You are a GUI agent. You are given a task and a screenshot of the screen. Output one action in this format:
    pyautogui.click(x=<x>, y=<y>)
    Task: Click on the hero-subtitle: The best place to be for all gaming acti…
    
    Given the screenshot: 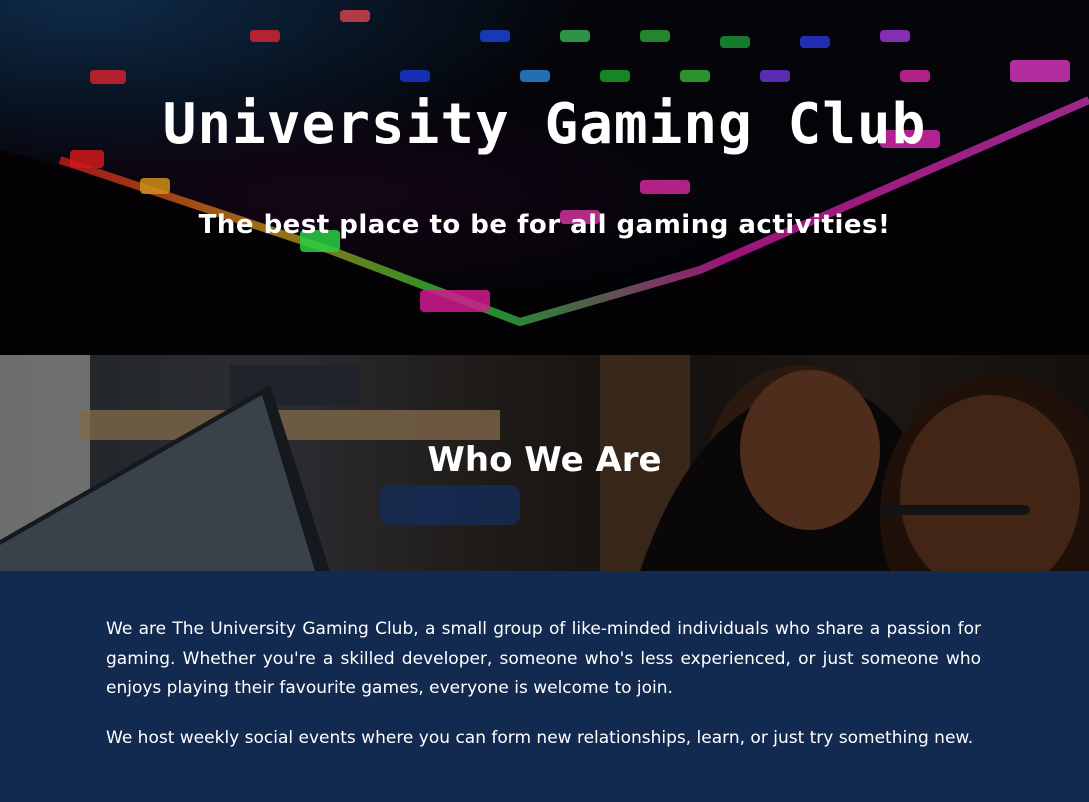 What is the action you would take?
    pyautogui.click(x=544, y=225)
    